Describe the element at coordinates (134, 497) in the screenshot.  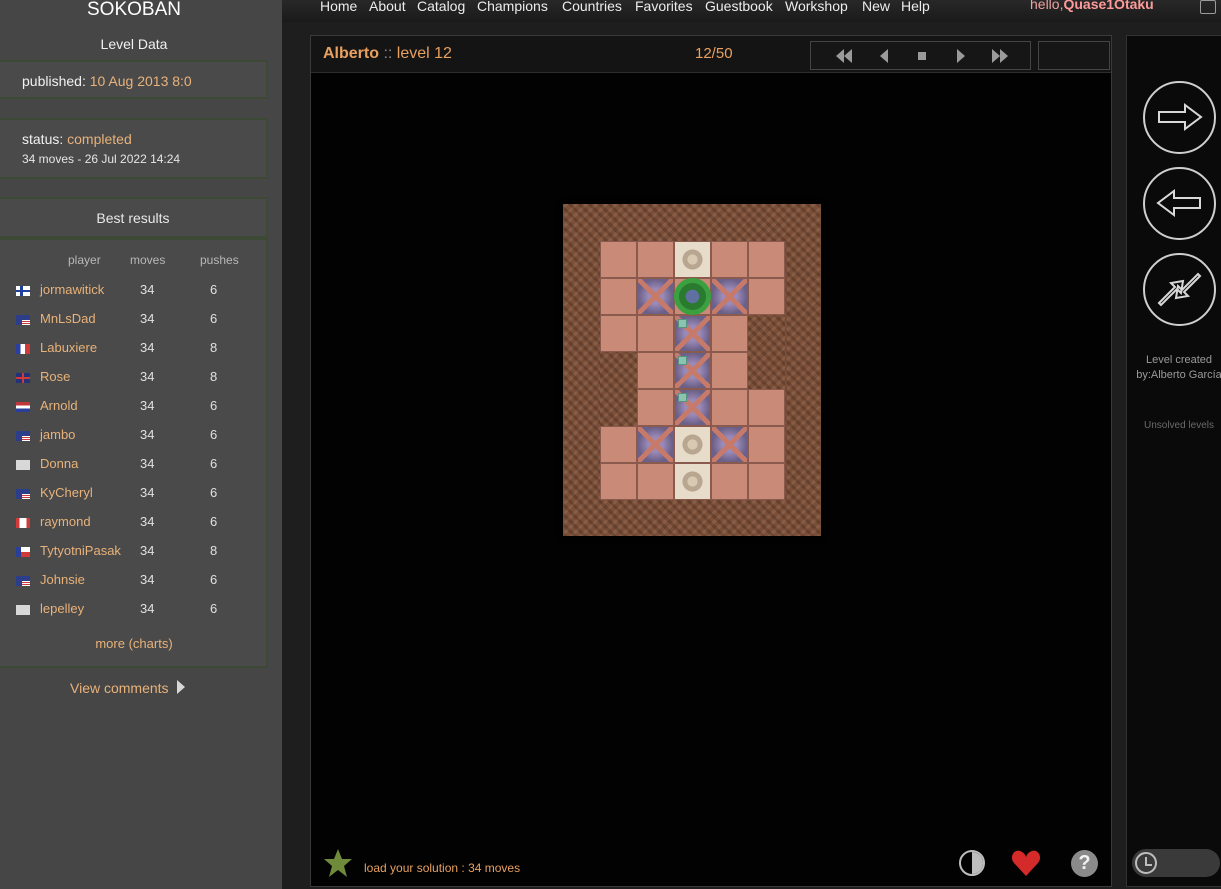
I see `table-row: KyCheryl 34 6` at that location.